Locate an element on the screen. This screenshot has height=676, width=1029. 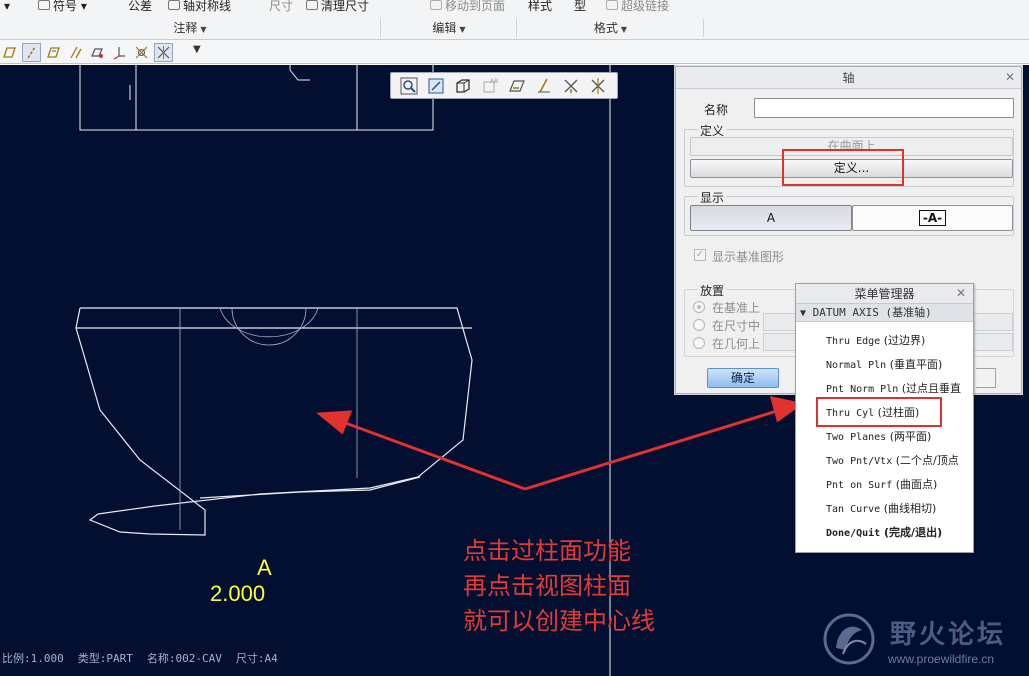
view-orientation-icon is located at coordinates (463, 86).